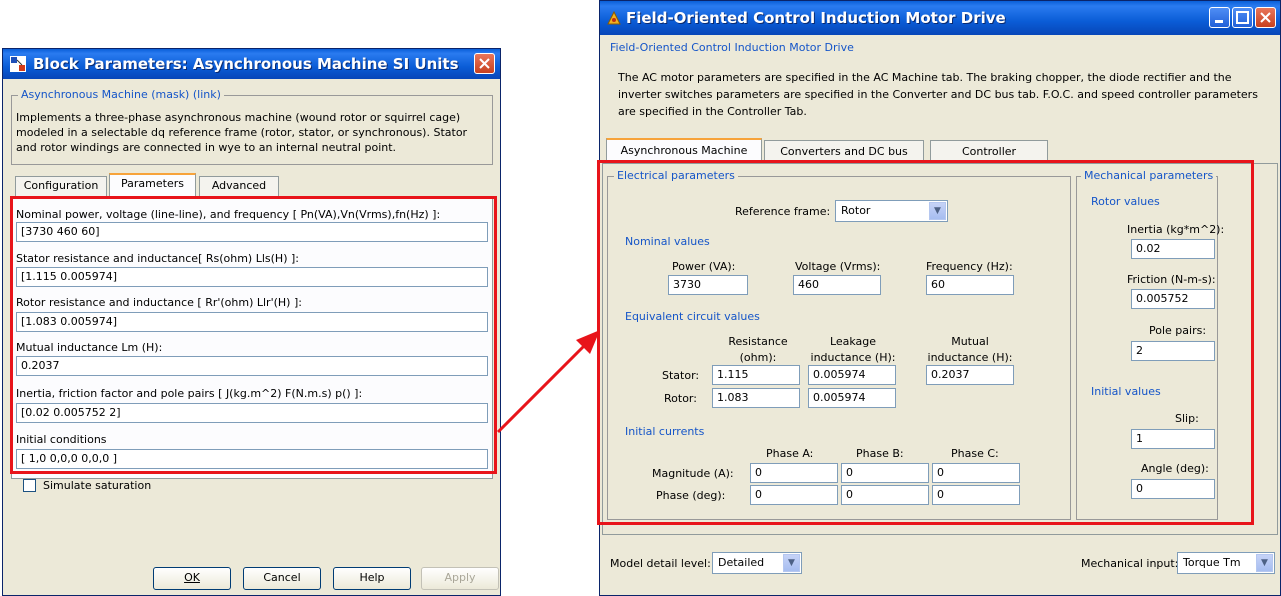  I want to click on model-detail-value: Detailed, so click(741, 562).